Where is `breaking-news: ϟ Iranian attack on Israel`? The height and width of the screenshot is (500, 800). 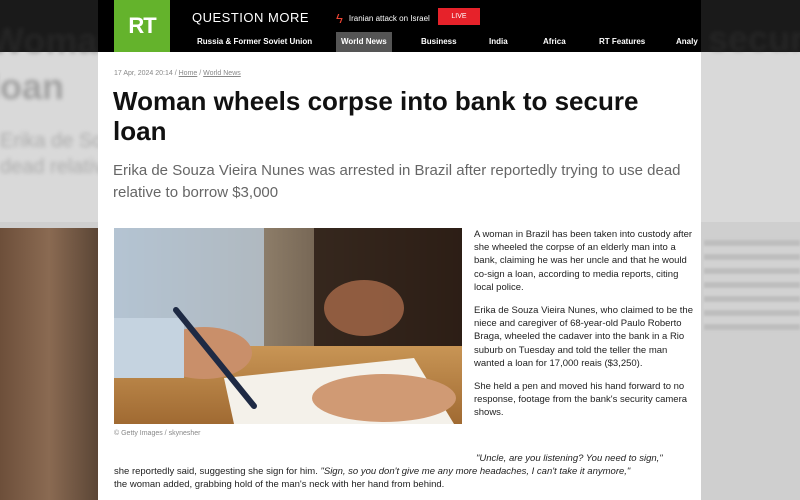
breaking-news: ϟ Iranian attack on Israel is located at coordinates (383, 18).